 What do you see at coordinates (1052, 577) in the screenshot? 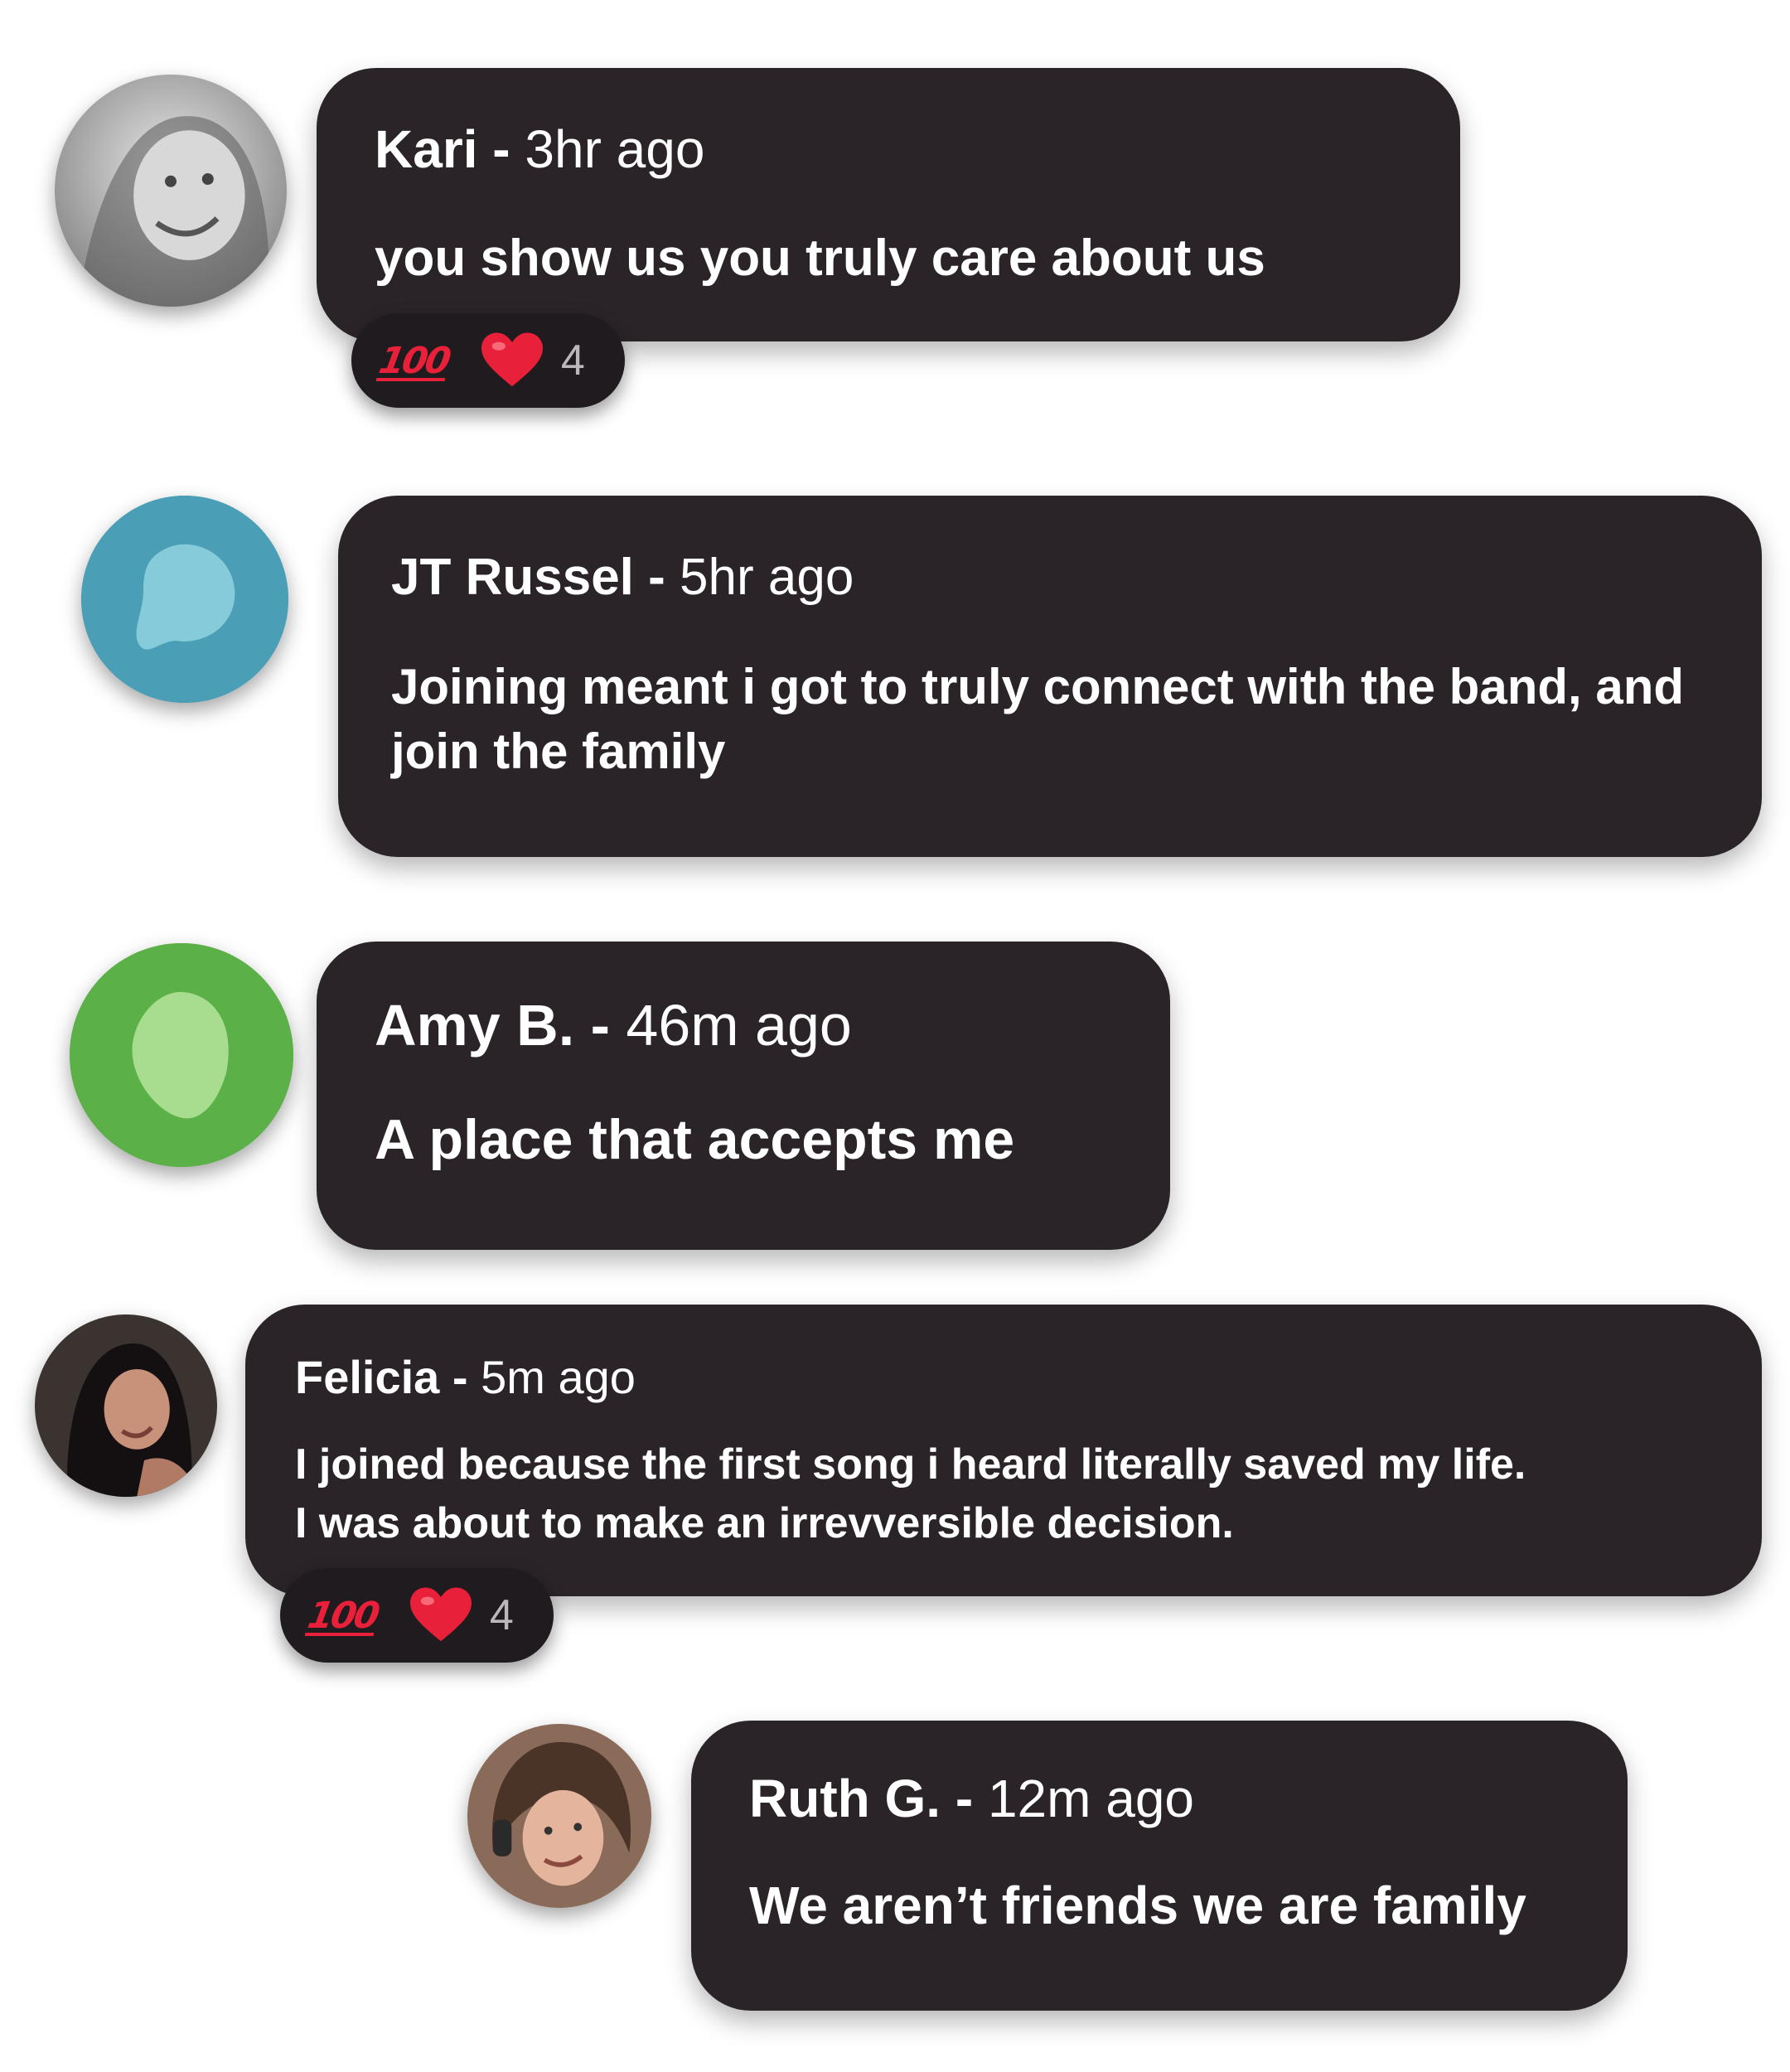
I see `comment-meta: JT Russel - 5hr ago` at bounding box center [1052, 577].